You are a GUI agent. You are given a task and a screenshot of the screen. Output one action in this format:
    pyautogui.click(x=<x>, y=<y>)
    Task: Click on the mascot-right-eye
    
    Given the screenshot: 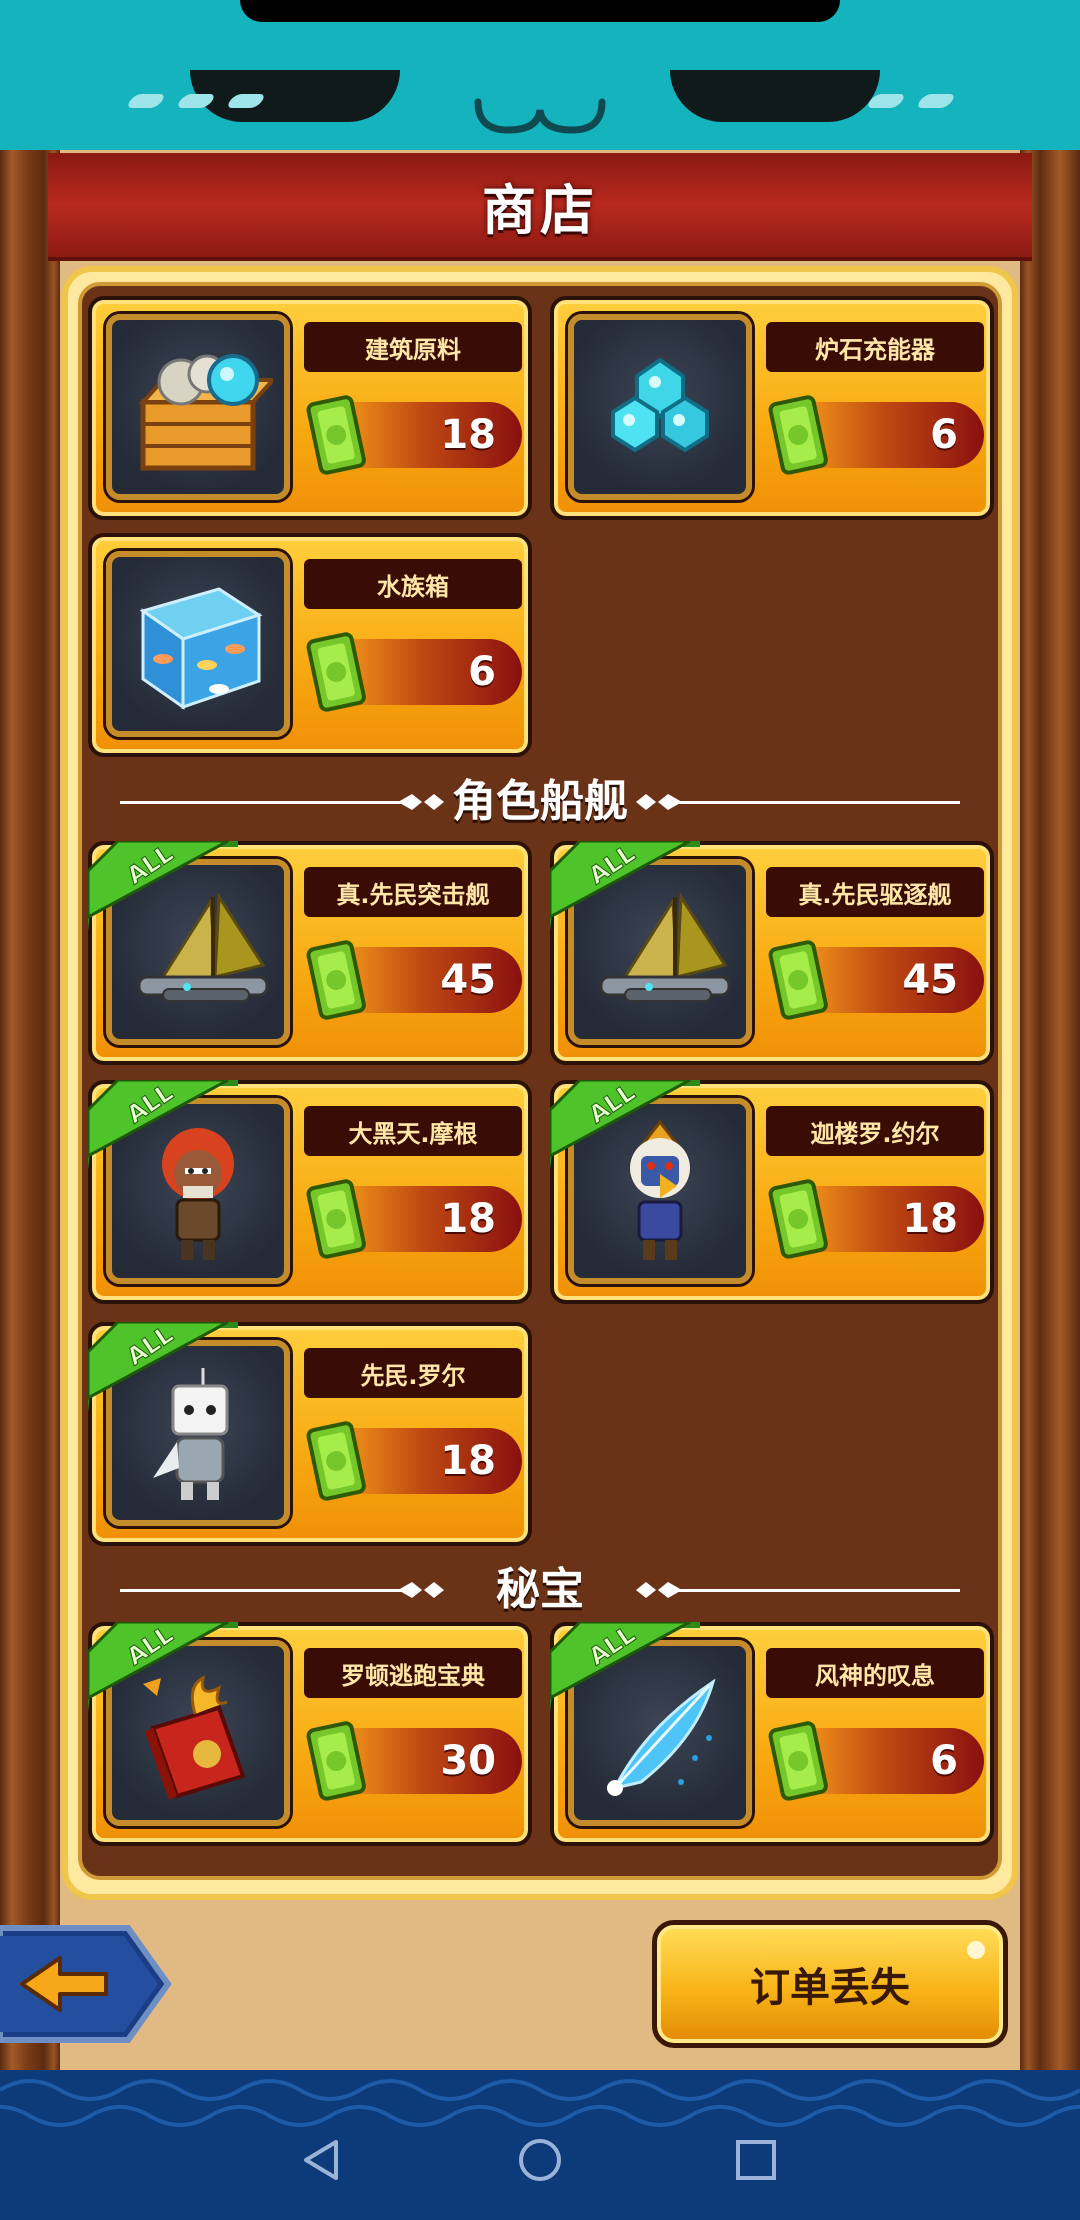 What is the action you would take?
    pyautogui.click(x=775, y=96)
    